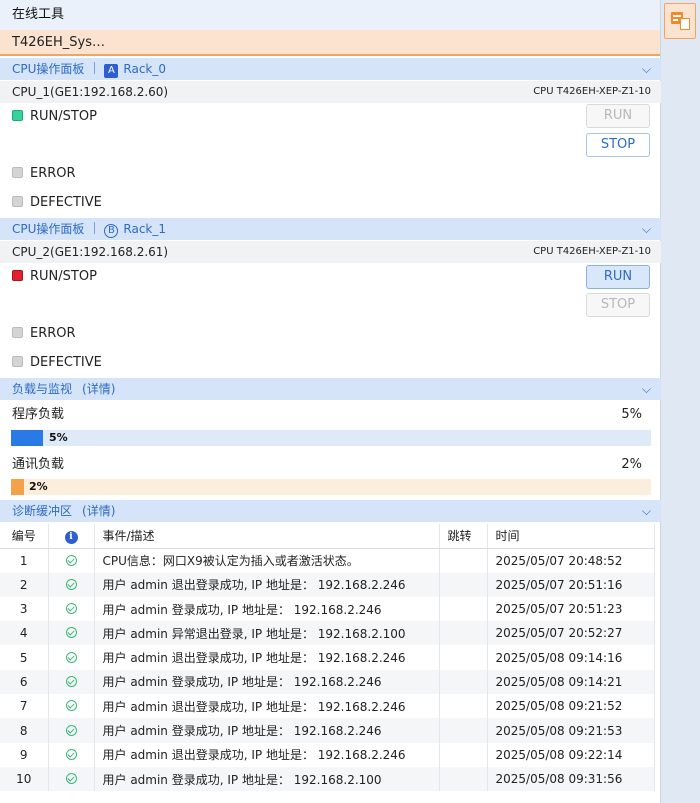  What do you see at coordinates (38, 486) in the screenshot?
I see `comm-load-bar-text: 2%` at bounding box center [38, 486].